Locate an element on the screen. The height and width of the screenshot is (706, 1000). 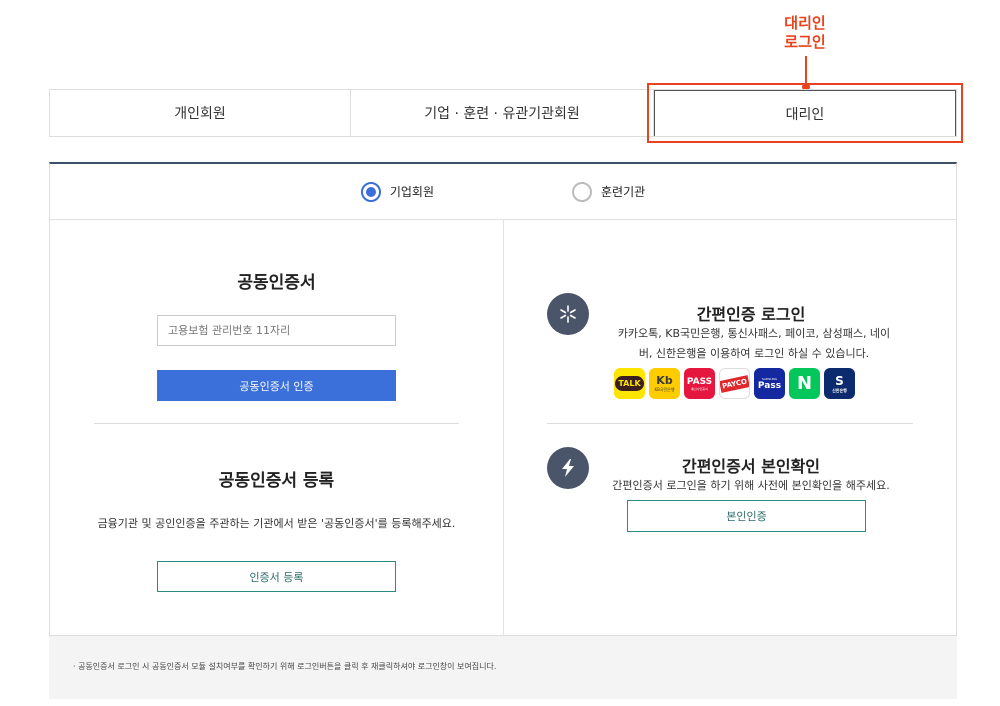
radio-training-label: 훈련기관 is located at coordinates (623, 192).